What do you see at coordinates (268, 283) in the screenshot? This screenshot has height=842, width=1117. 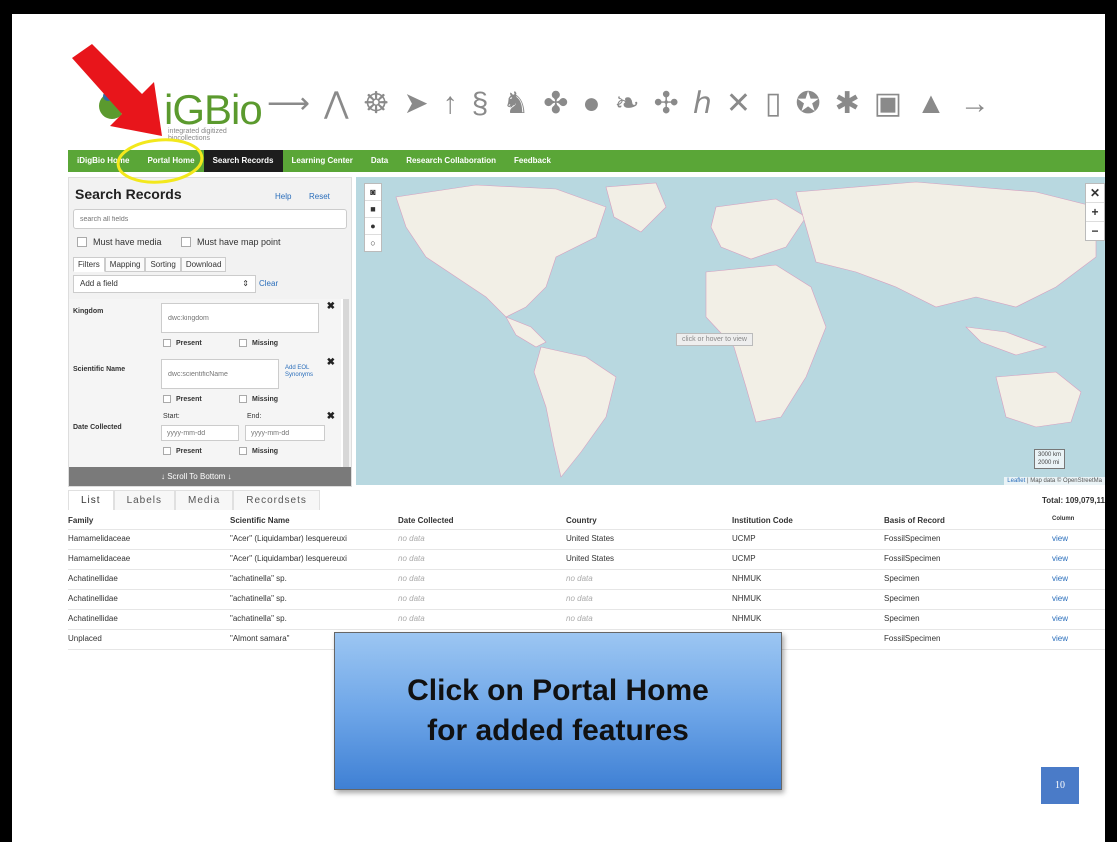 I see `clear-button: Clear` at bounding box center [268, 283].